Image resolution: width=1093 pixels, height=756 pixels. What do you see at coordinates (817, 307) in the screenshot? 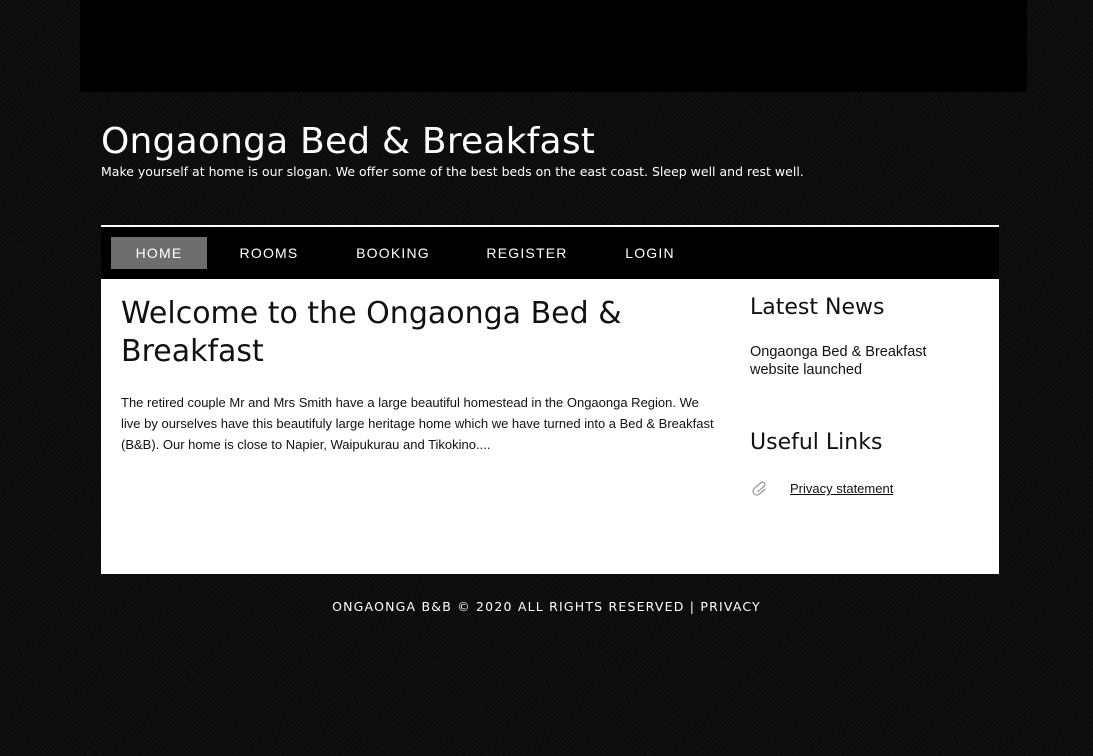
I see `latest-news-heading: Latest News` at bounding box center [817, 307].